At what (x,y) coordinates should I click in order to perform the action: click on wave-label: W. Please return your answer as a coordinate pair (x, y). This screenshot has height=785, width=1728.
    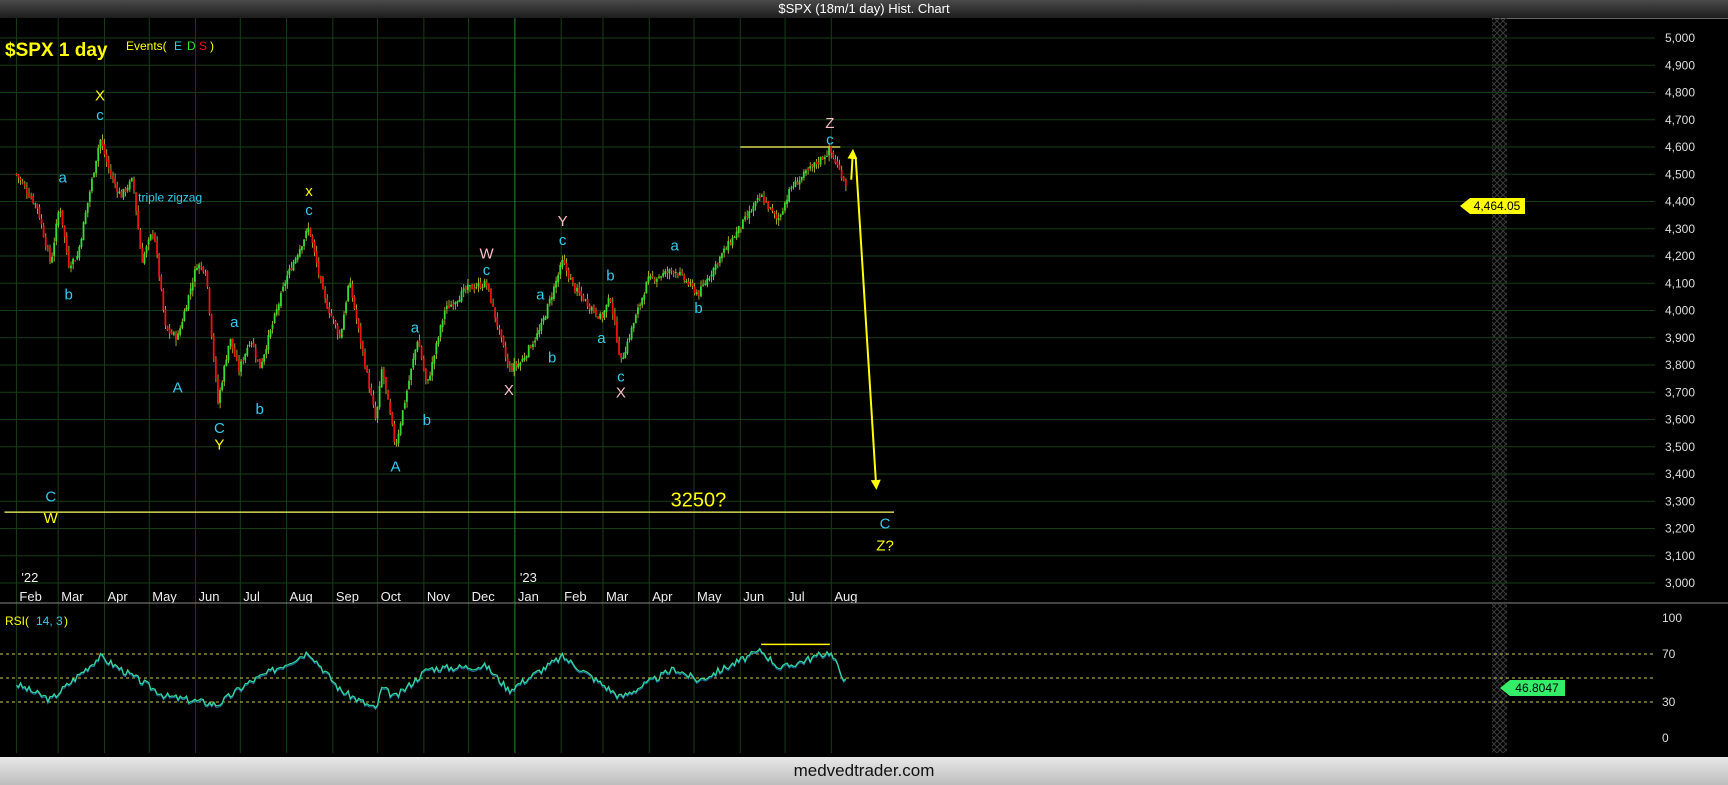
    Looking at the image, I should click on (51, 518).